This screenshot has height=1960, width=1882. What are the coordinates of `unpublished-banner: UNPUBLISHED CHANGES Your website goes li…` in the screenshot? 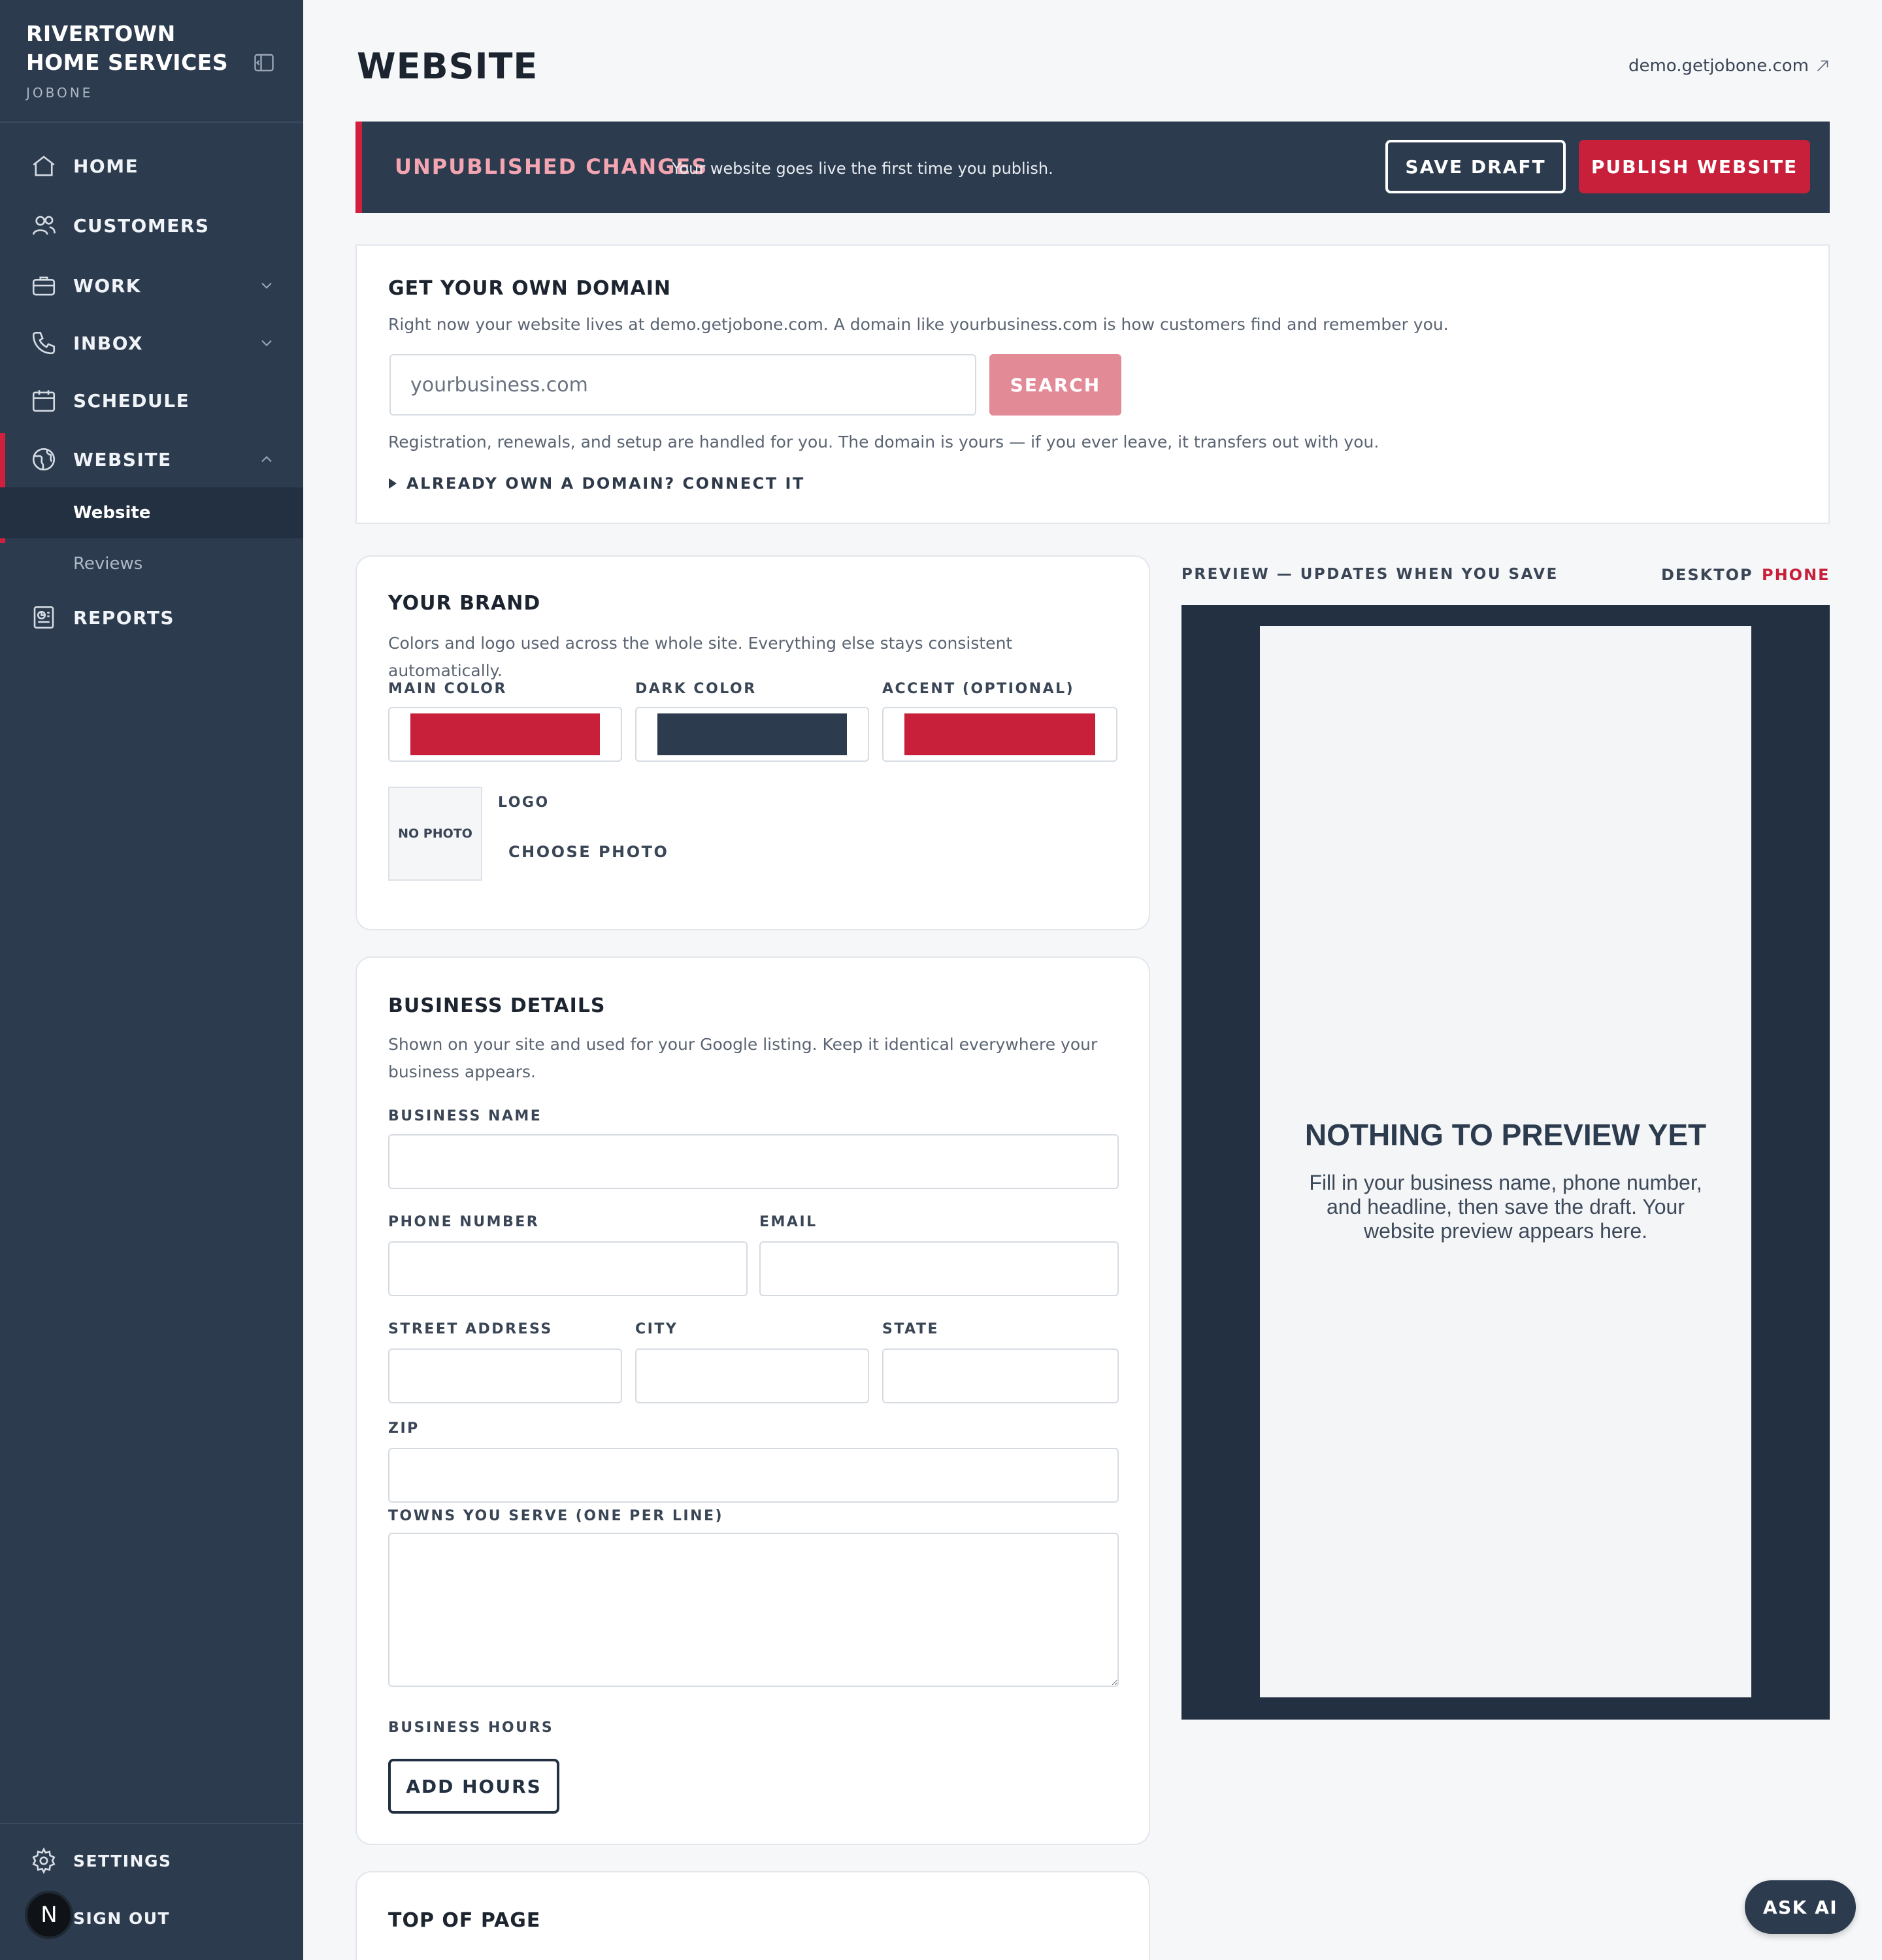 It's located at (1092, 167).